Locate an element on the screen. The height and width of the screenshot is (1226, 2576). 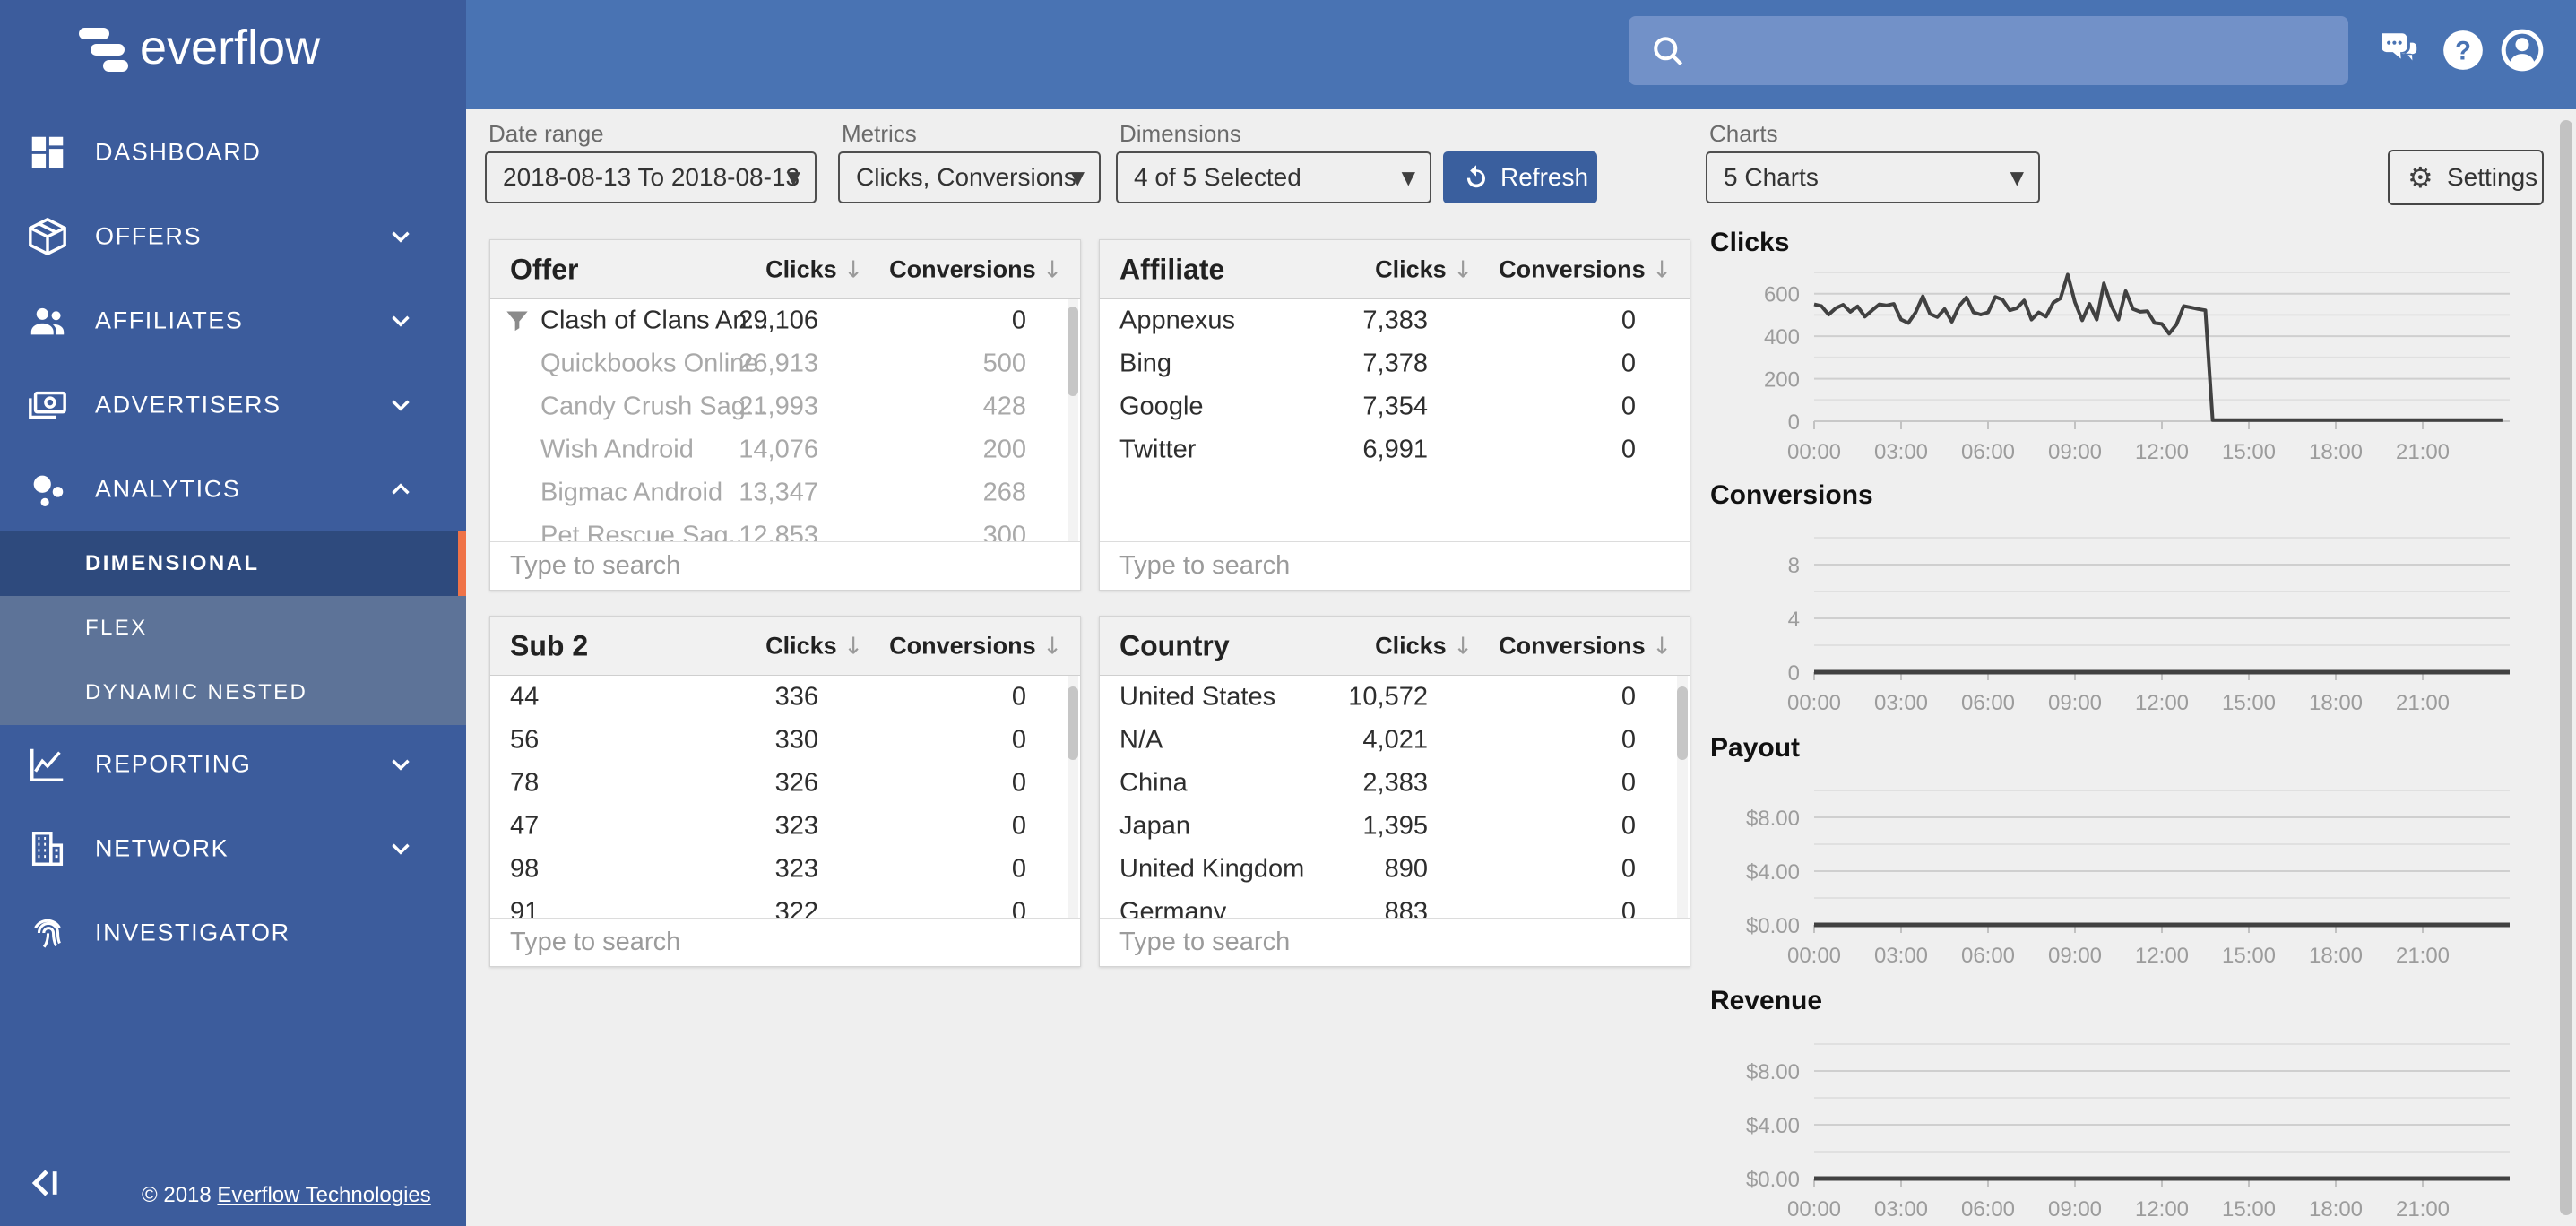
global-search-input is located at coordinates (1988, 50).